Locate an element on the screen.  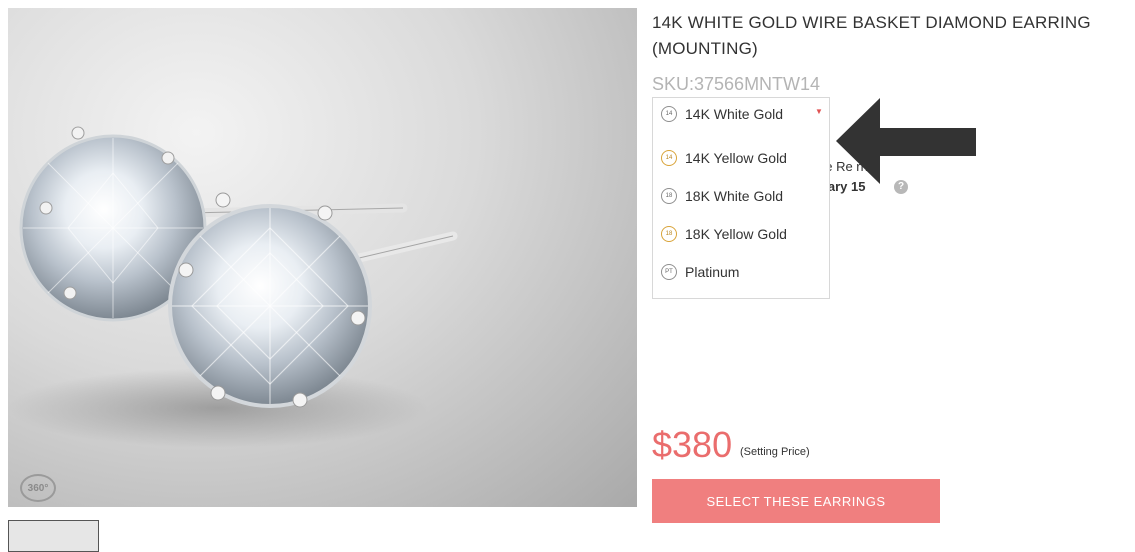
metal-option-label: Platinum is located at coordinates (712, 272).